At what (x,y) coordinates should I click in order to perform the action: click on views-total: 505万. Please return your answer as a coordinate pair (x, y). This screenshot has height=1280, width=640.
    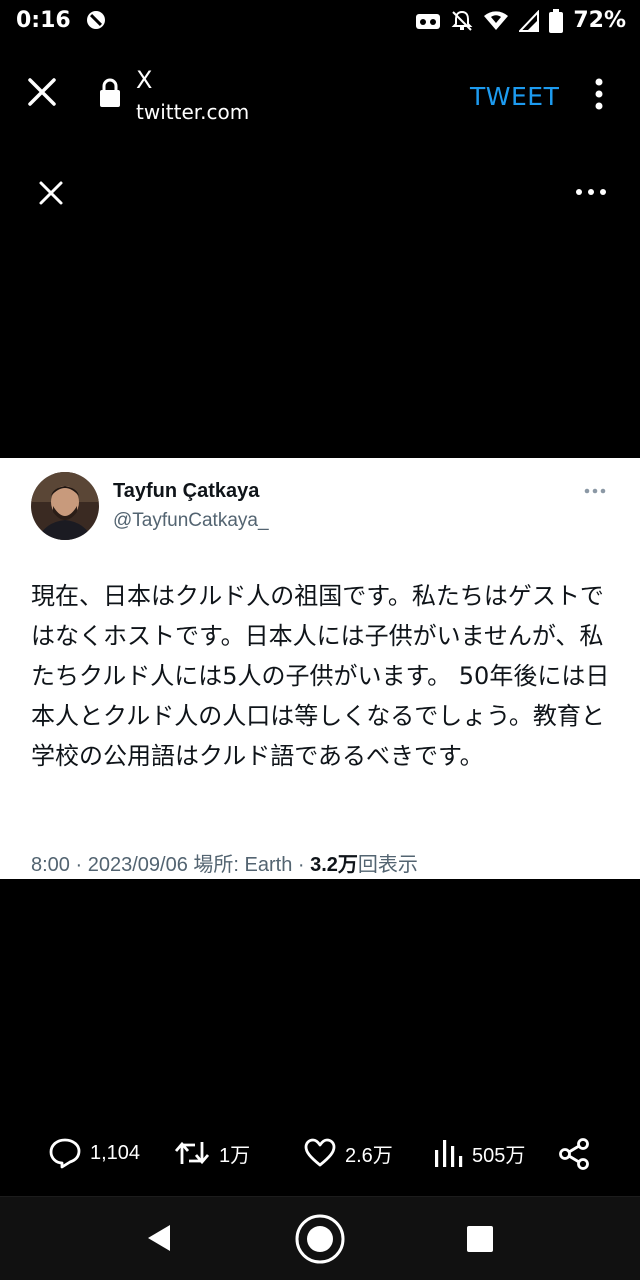
    Looking at the image, I should click on (499, 1155).